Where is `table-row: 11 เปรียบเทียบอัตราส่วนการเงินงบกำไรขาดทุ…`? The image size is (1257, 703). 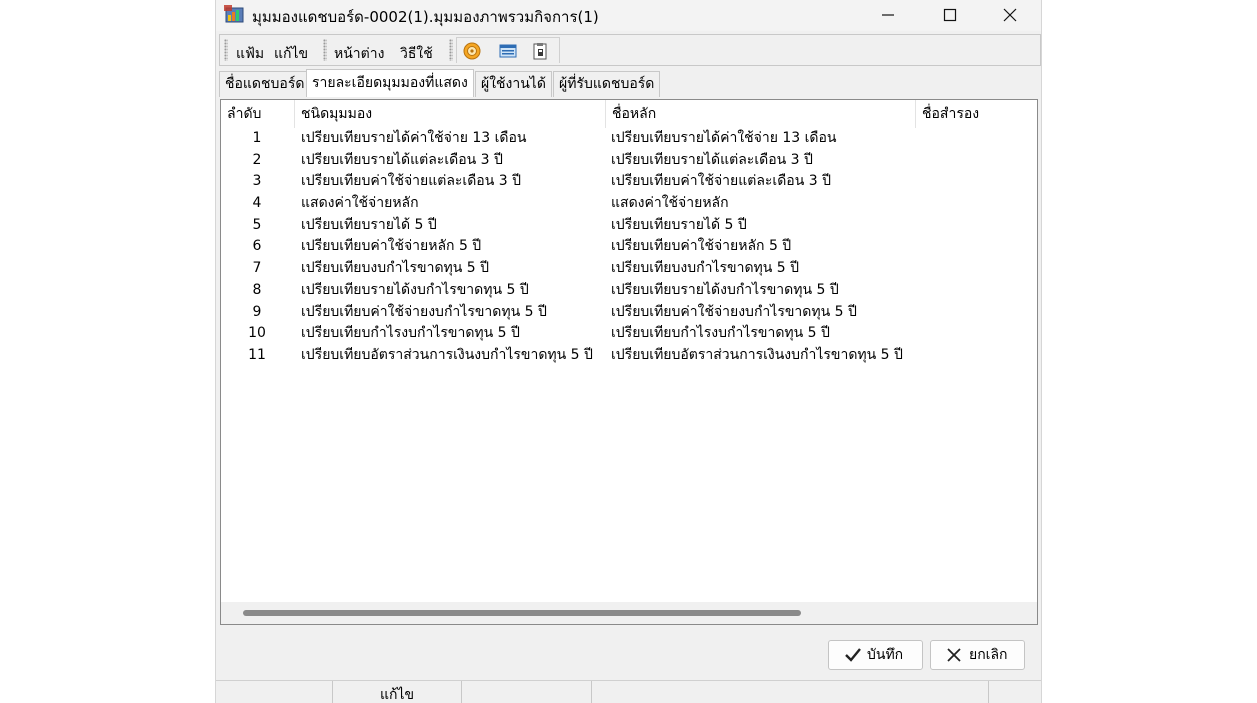
table-row: 11 เปรียบเทียบอัตราส่วนการเงินงบกำไรขาดทุ… is located at coordinates (629, 356).